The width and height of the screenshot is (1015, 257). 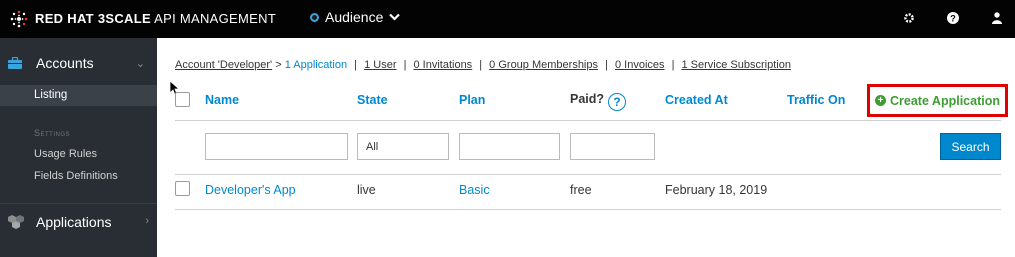 What do you see at coordinates (276, 146) in the screenshot?
I see `name-filter-input` at bounding box center [276, 146].